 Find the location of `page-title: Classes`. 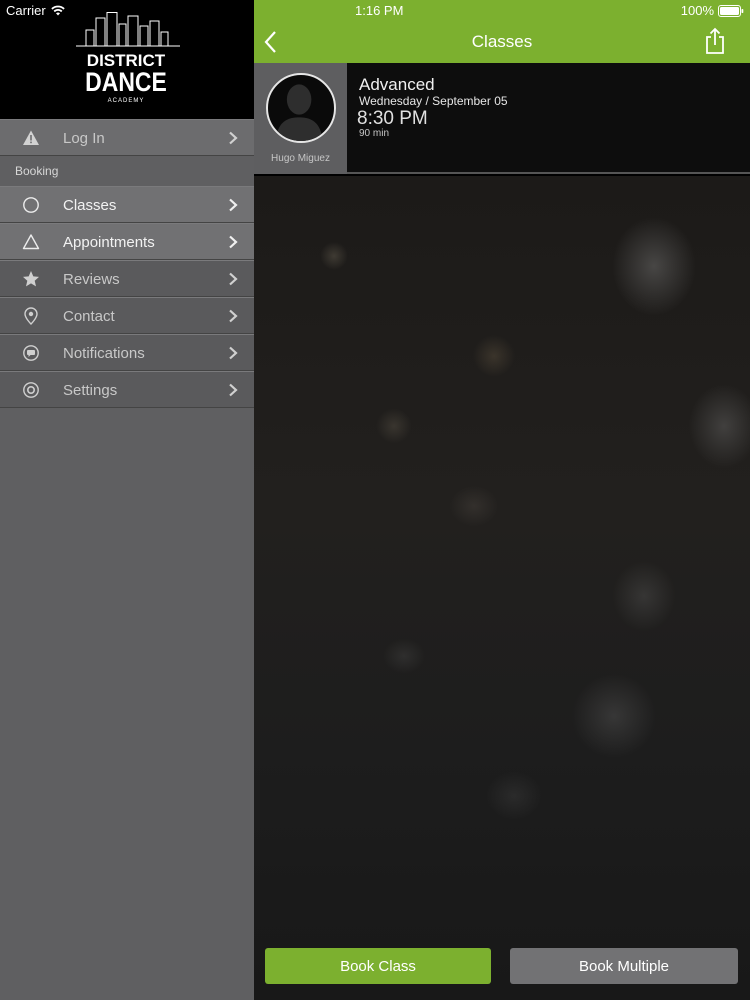

page-title: Classes is located at coordinates (502, 41).